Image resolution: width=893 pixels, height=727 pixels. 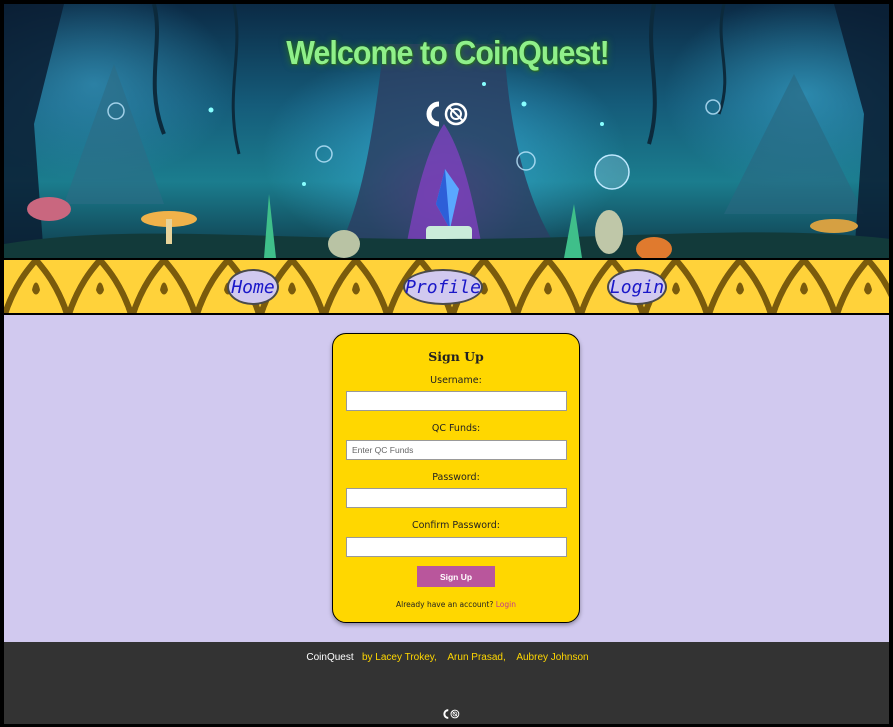 I want to click on footer-author-1: by Lacey Trokey,, so click(x=399, y=657).